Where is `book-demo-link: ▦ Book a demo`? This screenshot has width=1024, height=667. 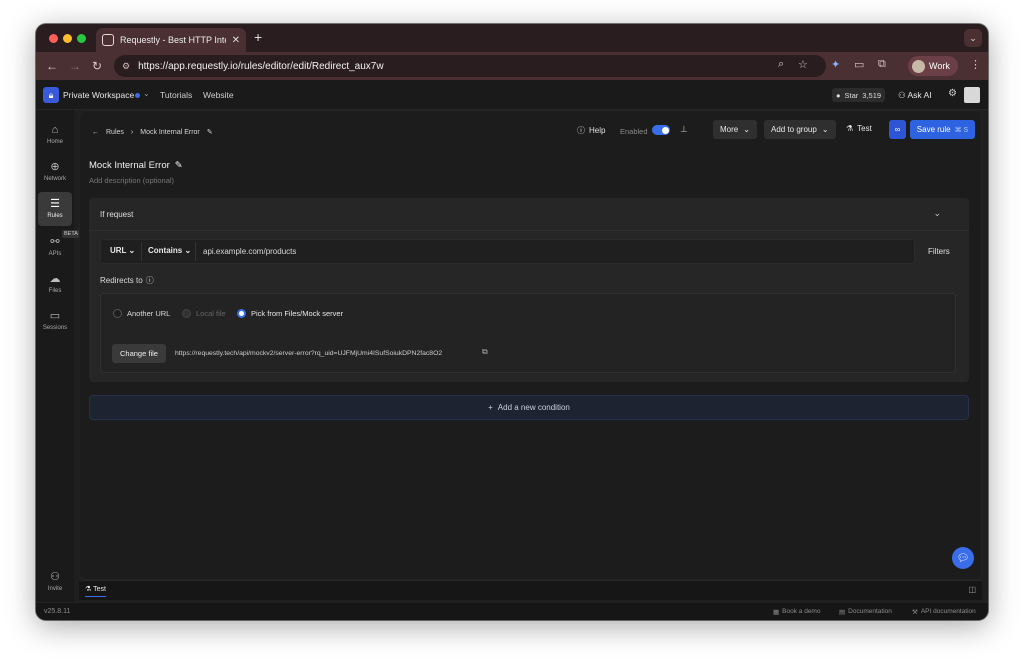 book-demo-link: ▦ Book a demo is located at coordinates (796, 612).